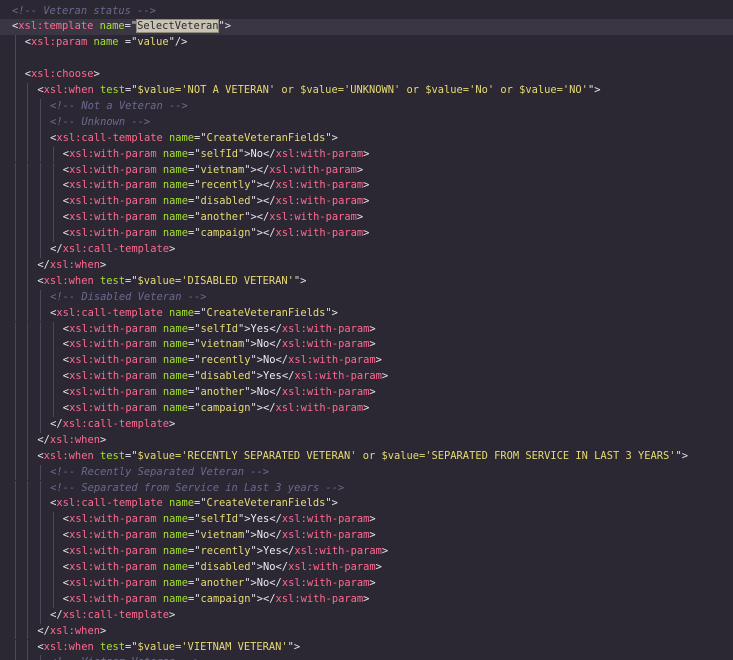 The height and width of the screenshot is (660, 733). Describe the element at coordinates (366, 472) in the screenshot. I see `code-line: <!-- Recently Separated Veteran -->` at that location.